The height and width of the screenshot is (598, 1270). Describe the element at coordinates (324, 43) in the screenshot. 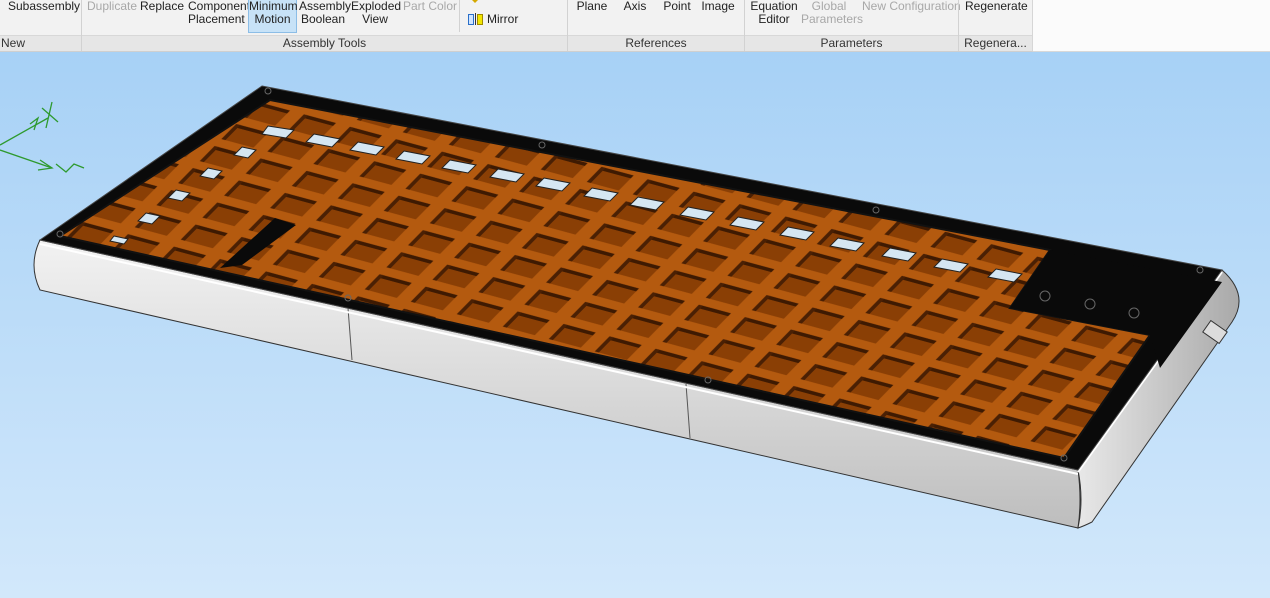

I see `group-label-assembly-tools: Assembly Tools` at that location.